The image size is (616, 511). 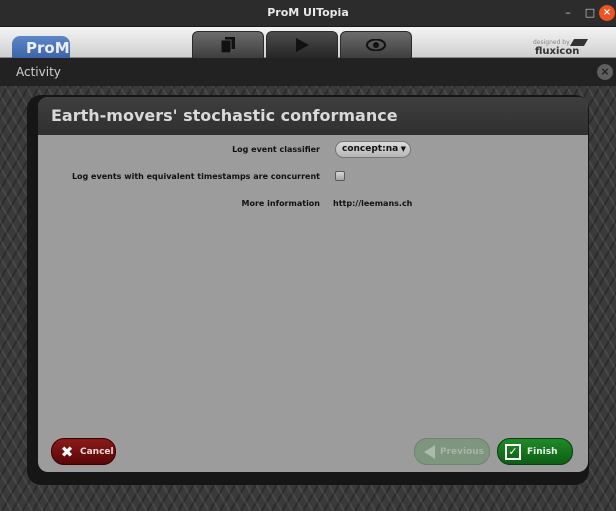 I want to click on more-info-link: http://leemans.ch, so click(x=372, y=203).